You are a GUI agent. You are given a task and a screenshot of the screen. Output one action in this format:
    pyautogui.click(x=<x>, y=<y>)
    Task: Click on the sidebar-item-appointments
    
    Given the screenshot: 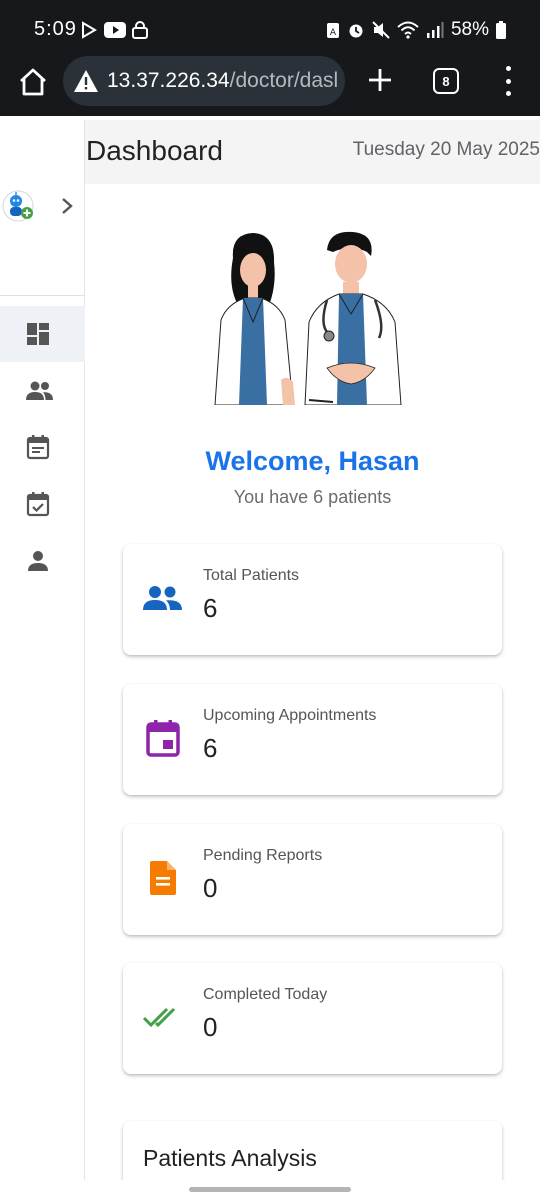 What is the action you would take?
    pyautogui.click(x=42, y=447)
    